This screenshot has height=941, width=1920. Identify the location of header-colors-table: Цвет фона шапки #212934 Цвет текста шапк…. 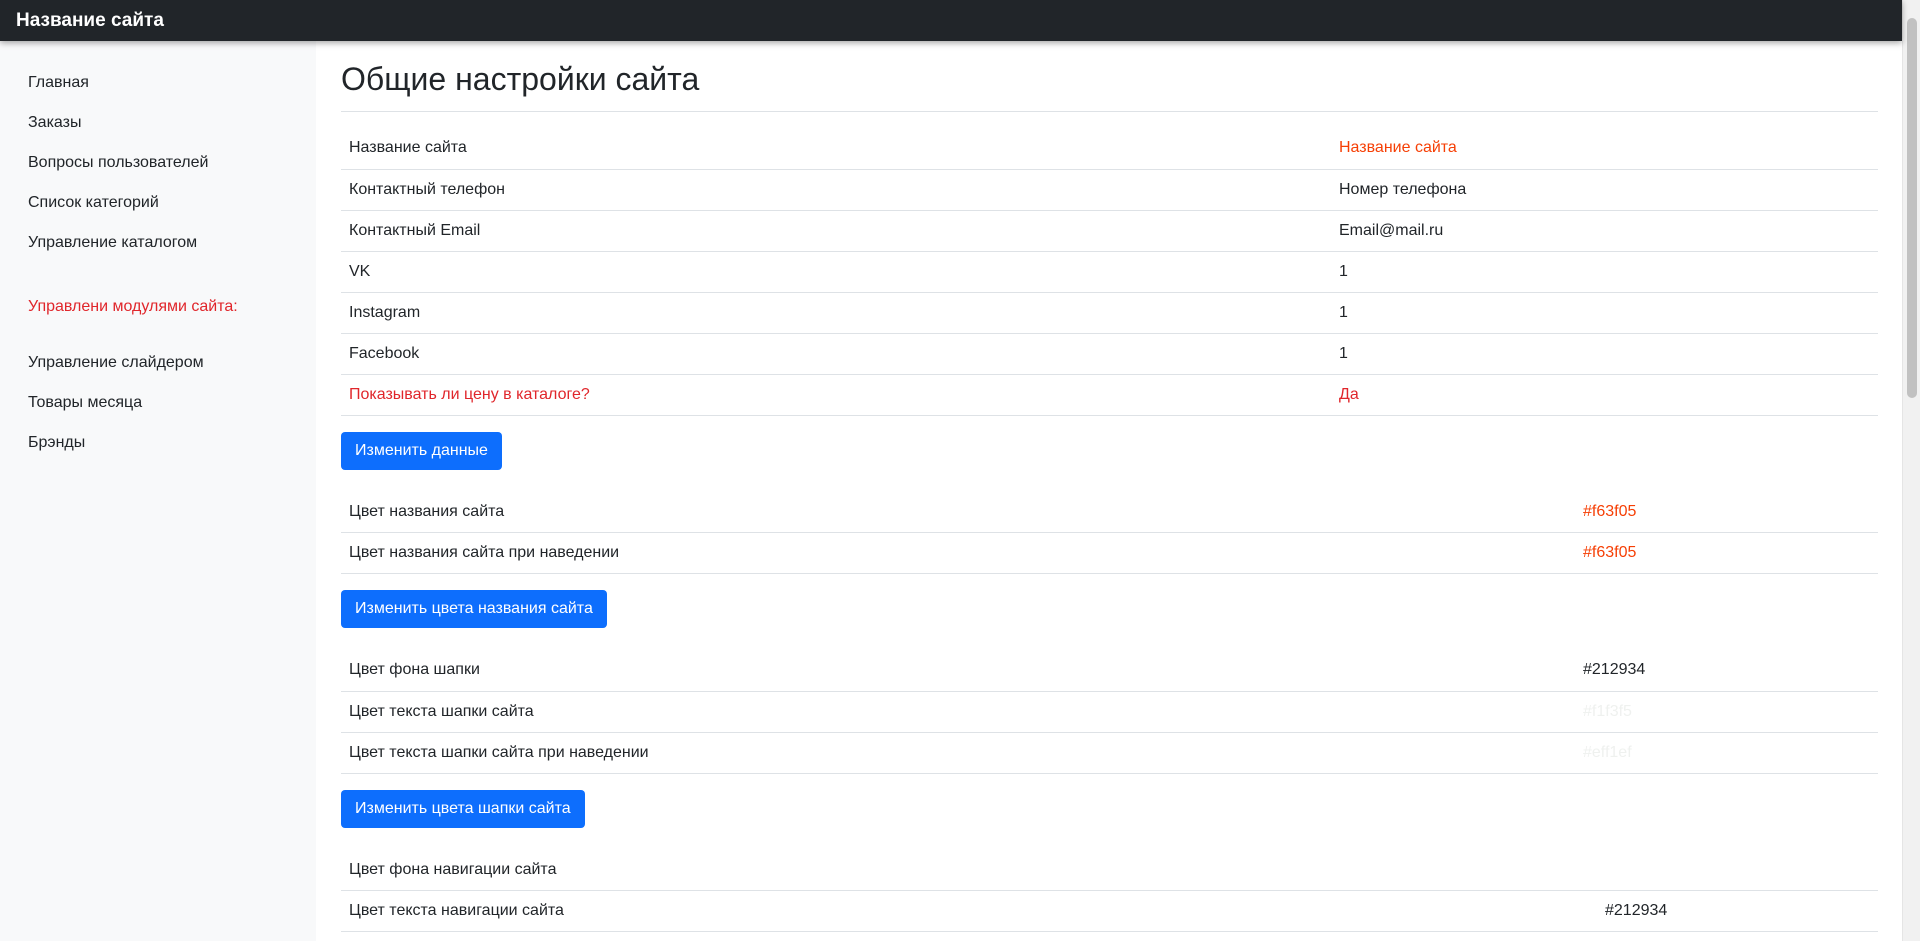
(1109, 712).